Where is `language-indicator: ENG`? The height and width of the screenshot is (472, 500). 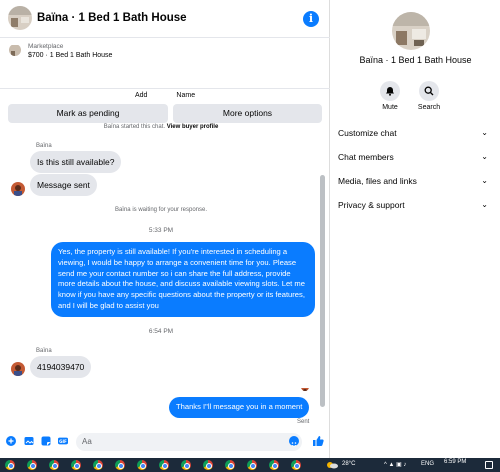 language-indicator: ENG is located at coordinates (427, 464).